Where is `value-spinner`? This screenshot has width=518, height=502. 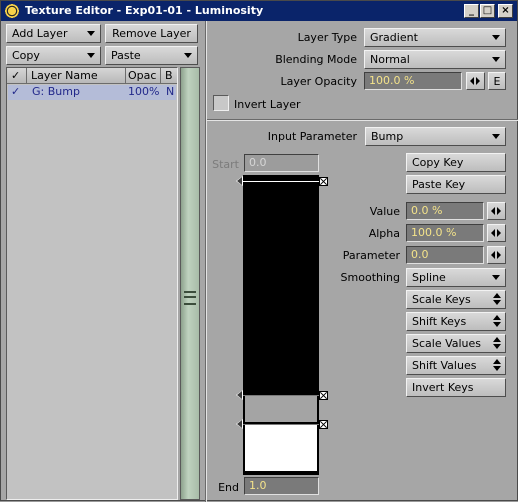 value-spinner is located at coordinates (496, 211).